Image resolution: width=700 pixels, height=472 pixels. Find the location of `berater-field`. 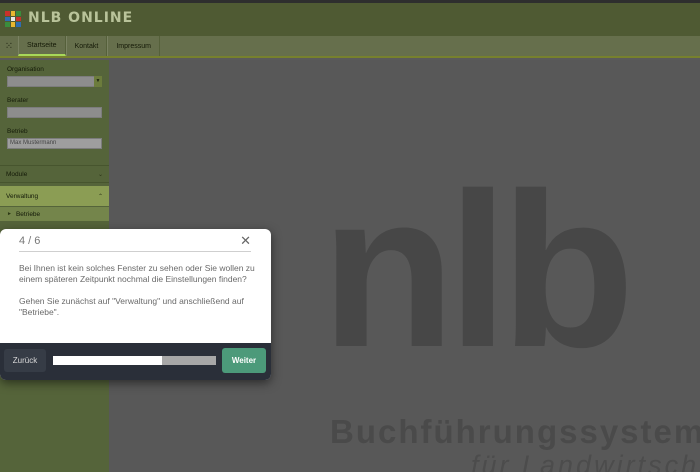

berater-field is located at coordinates (54, 112).